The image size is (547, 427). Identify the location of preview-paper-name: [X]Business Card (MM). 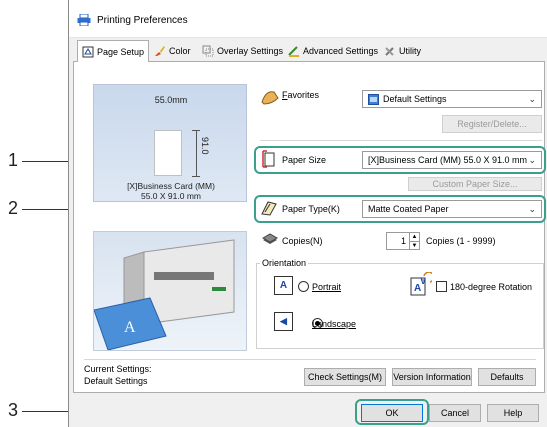
(171, 186).